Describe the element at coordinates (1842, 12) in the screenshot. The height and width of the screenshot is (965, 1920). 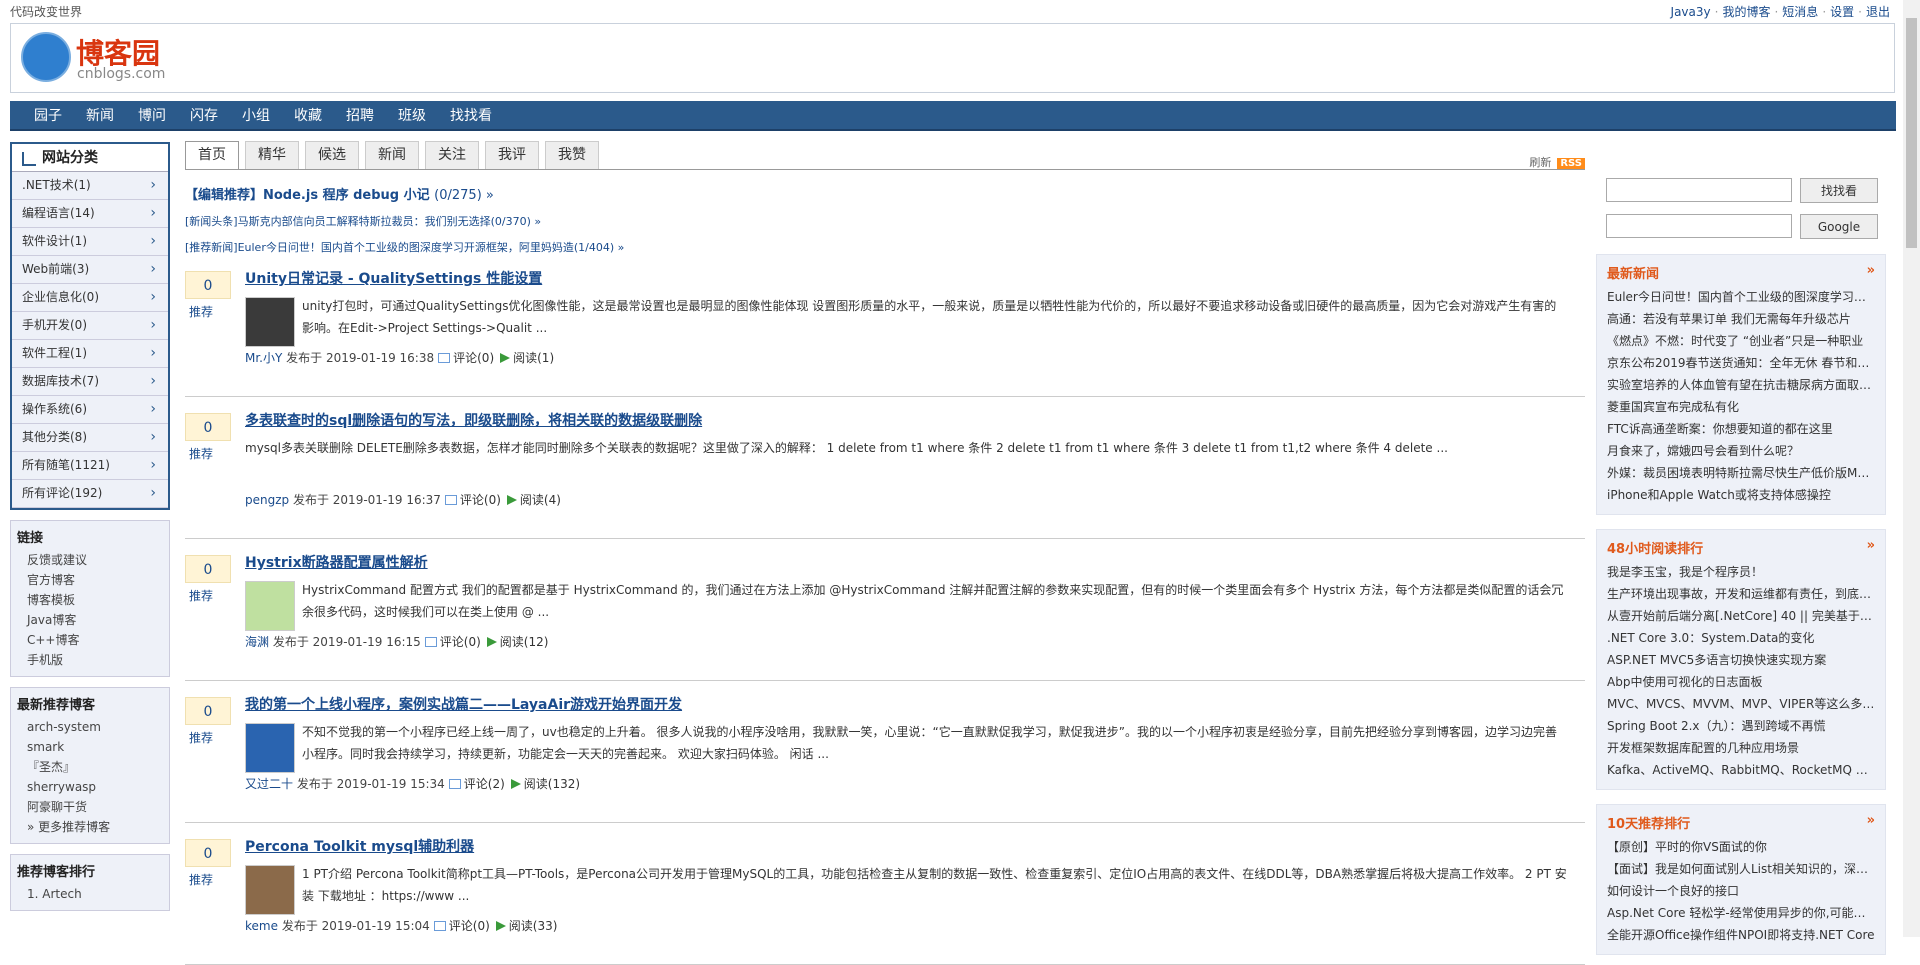
I see `user-link-settings: 设置` at that location.